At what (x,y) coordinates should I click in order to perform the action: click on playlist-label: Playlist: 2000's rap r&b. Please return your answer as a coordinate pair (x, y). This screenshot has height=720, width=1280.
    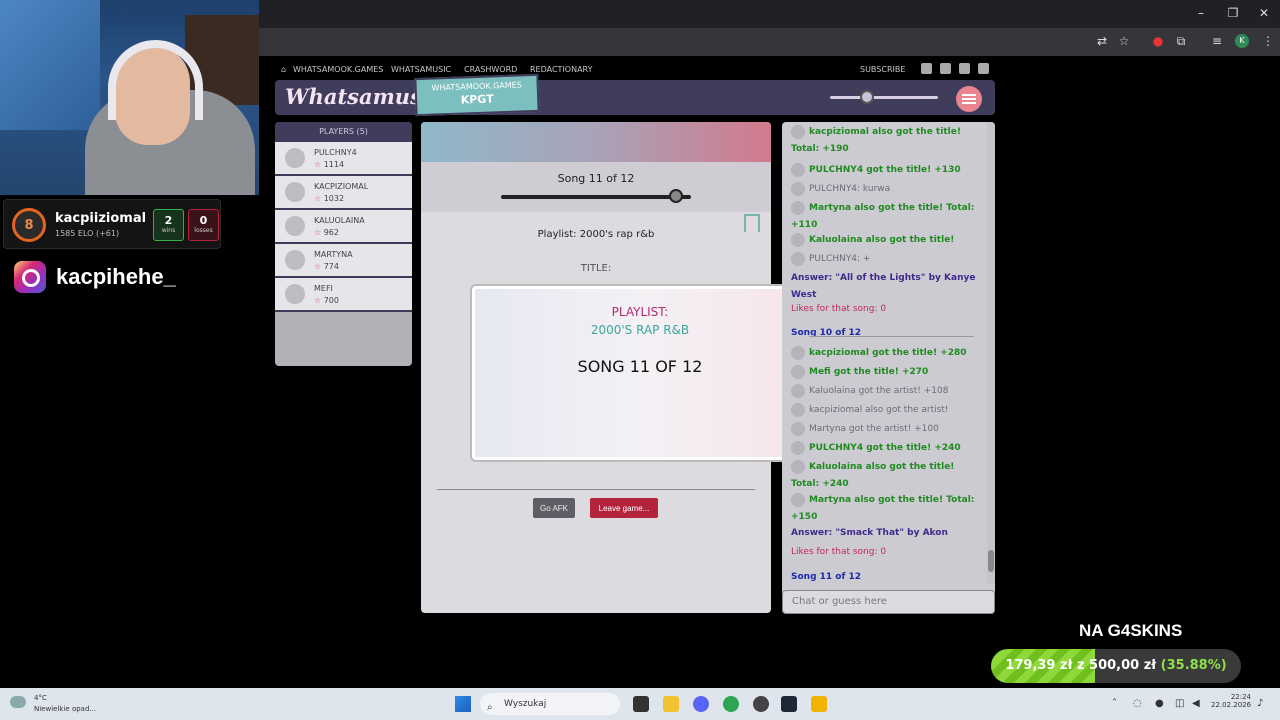
    Looking at the image, I should click on (596, 234).